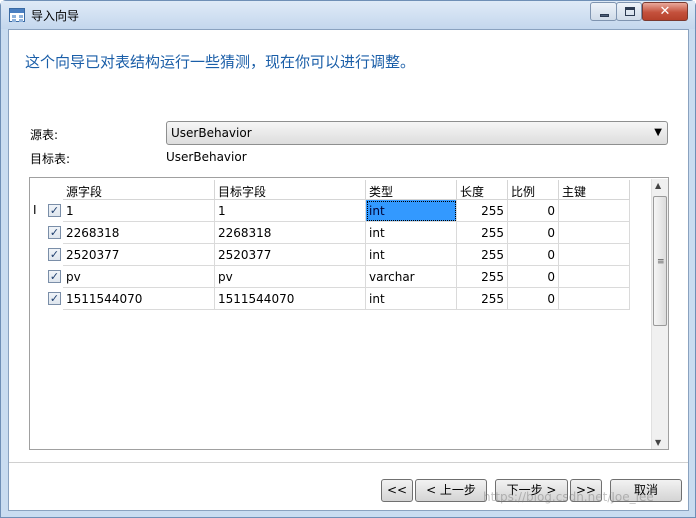  What do you see at coordinates (451, 490) in the screenshot?
I see `previous-step-button: < 上一步` at bounding box center [451, 490].